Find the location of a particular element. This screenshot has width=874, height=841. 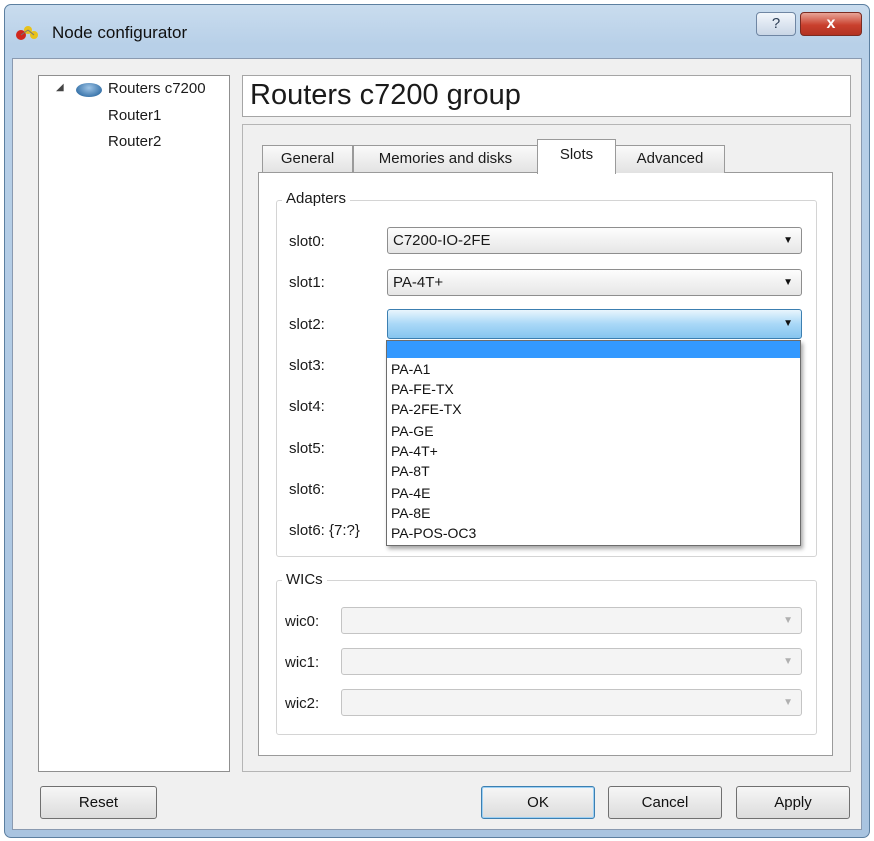

adapters-group-title: Adapters is located at coordinates (316, 198).